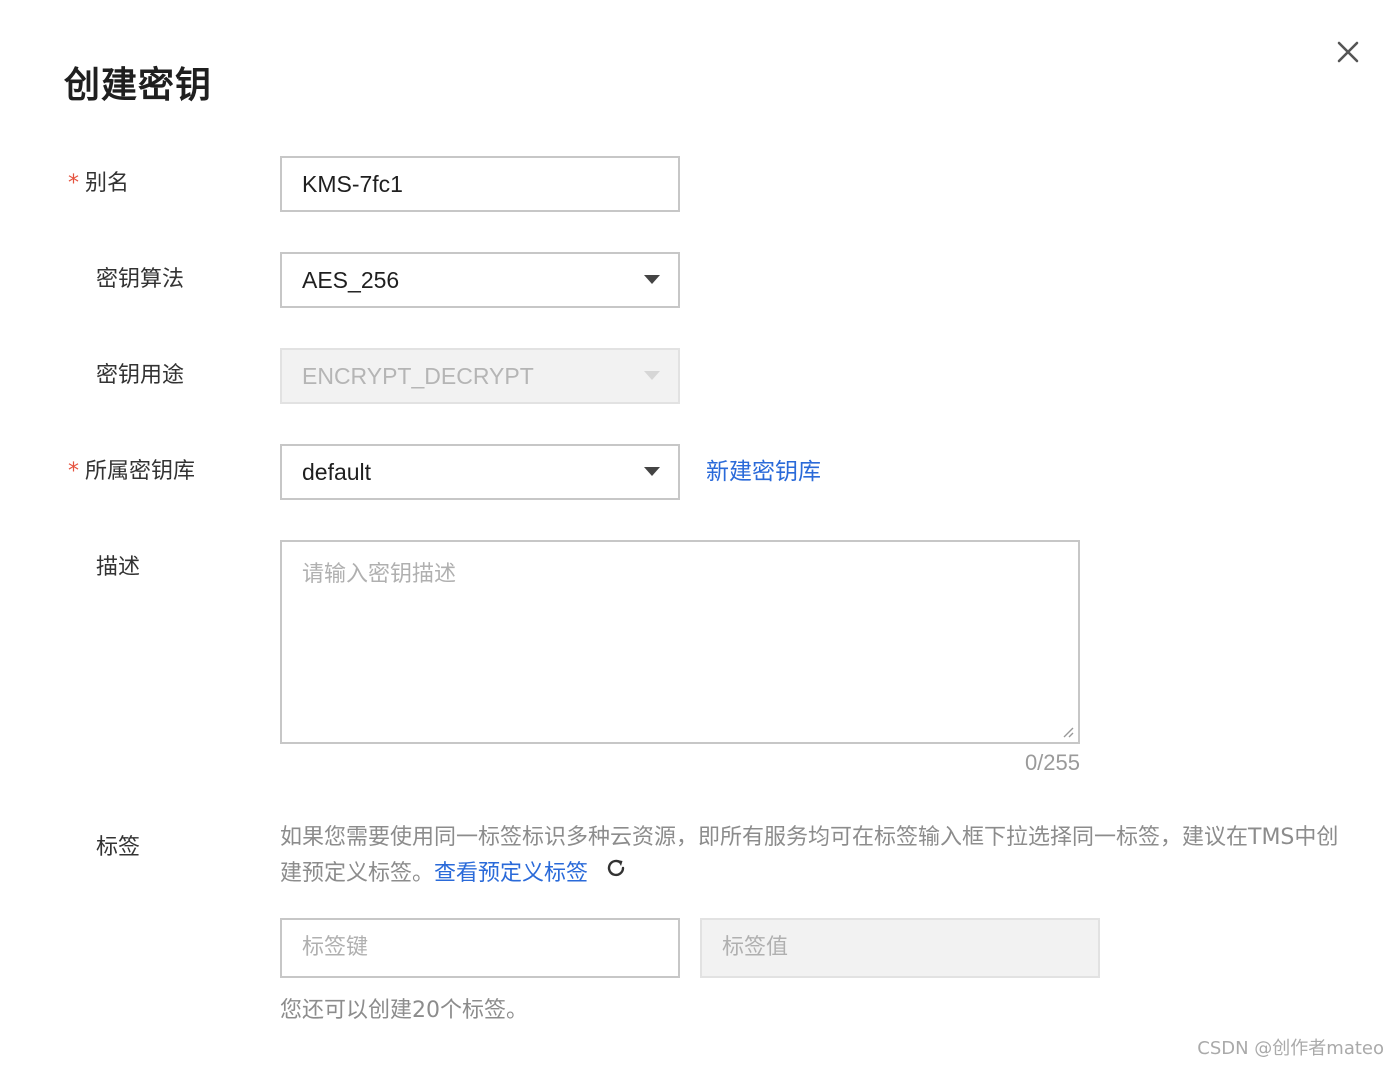 Image resolution: width=1400 pixels, height=1066 pixels. What do you see at coordinates (118, 847) in the screenshot?
I see `tags-label: 标签` at bounding box center [118, 847].